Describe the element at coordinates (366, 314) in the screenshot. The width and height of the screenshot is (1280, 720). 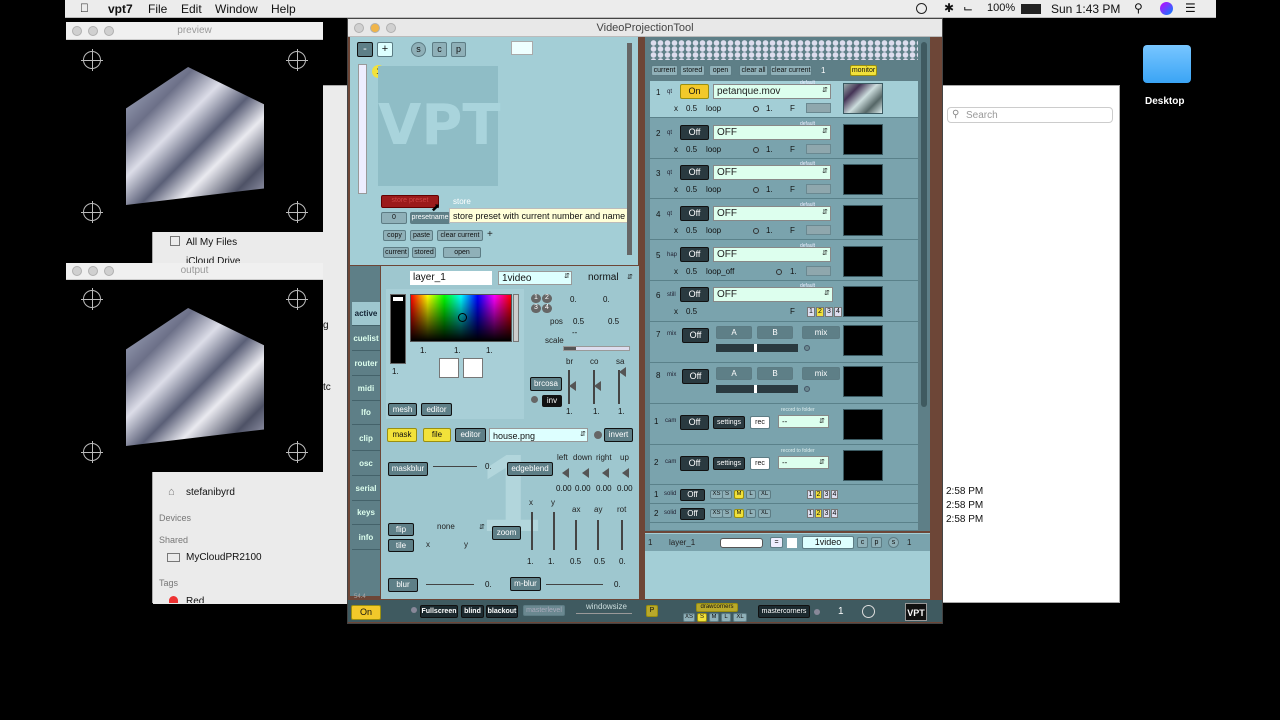
I see `tab-active: active` at that location.